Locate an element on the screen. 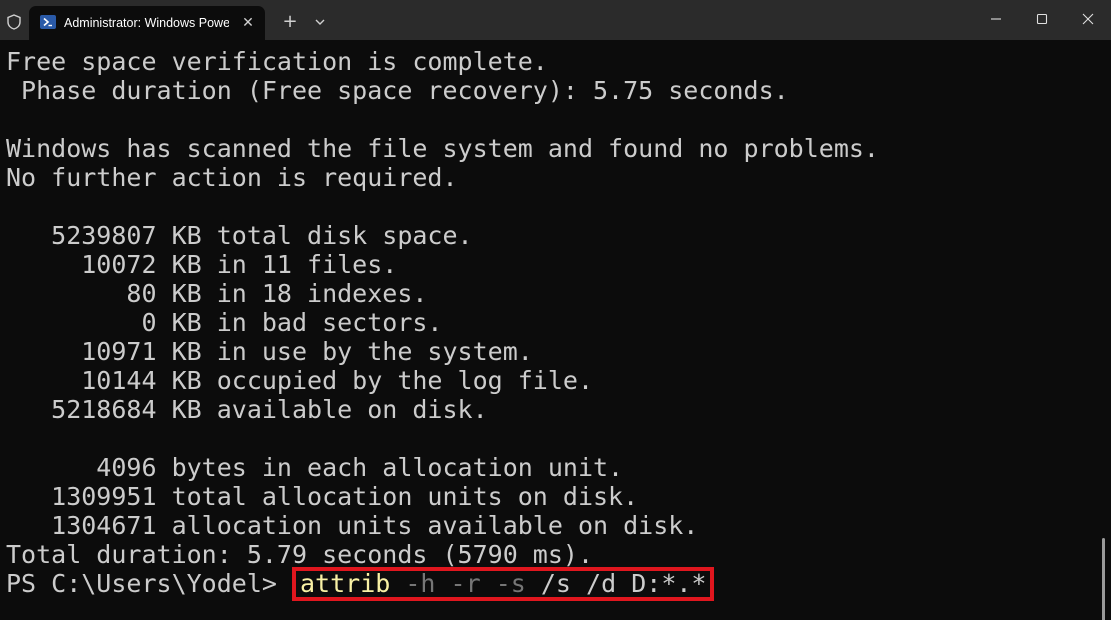 The width and height of the screenshot is (1111, 620). output-line: Free space verification is complete. is located at coordinates (277, 61).